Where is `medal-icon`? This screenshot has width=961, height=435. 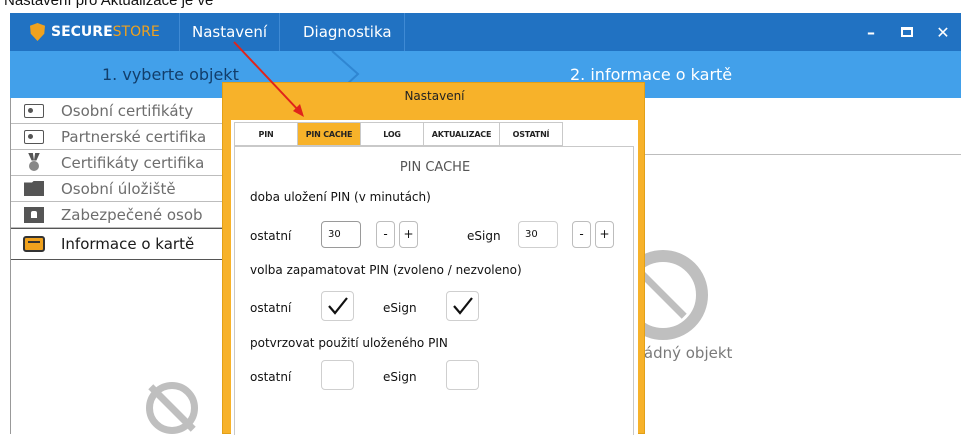
medal-icon is located at coordinates (34, 163).